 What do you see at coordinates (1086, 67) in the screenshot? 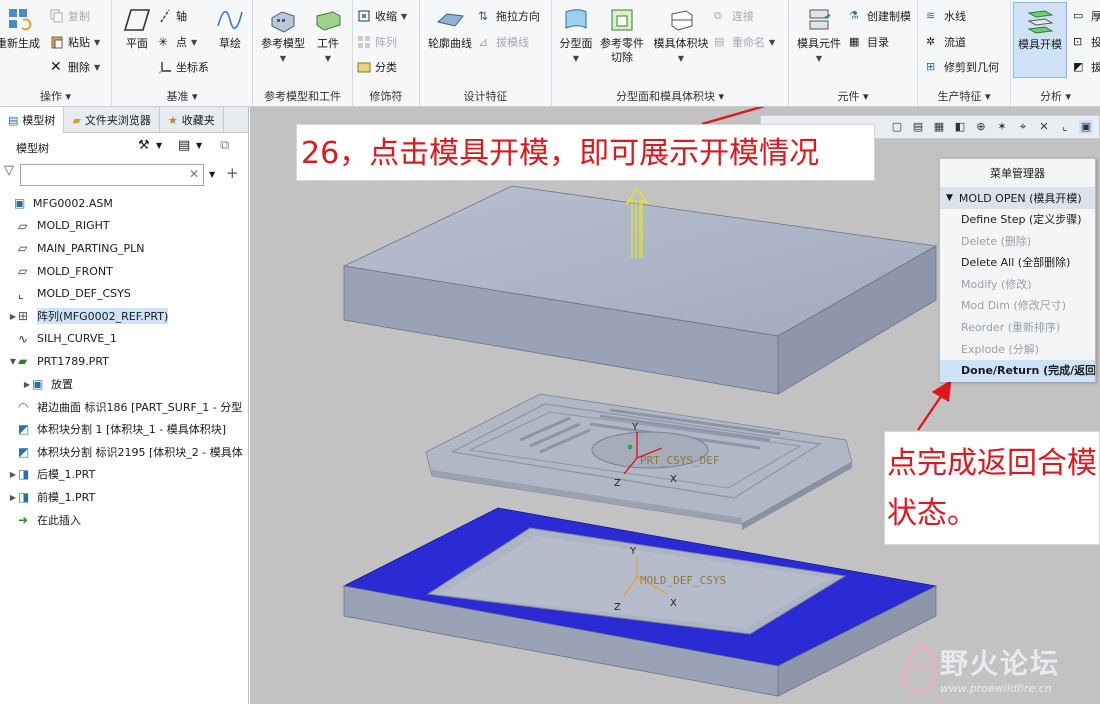
I see `draft-check-button: ◩ 拔` at bounding box center [1086, 67].